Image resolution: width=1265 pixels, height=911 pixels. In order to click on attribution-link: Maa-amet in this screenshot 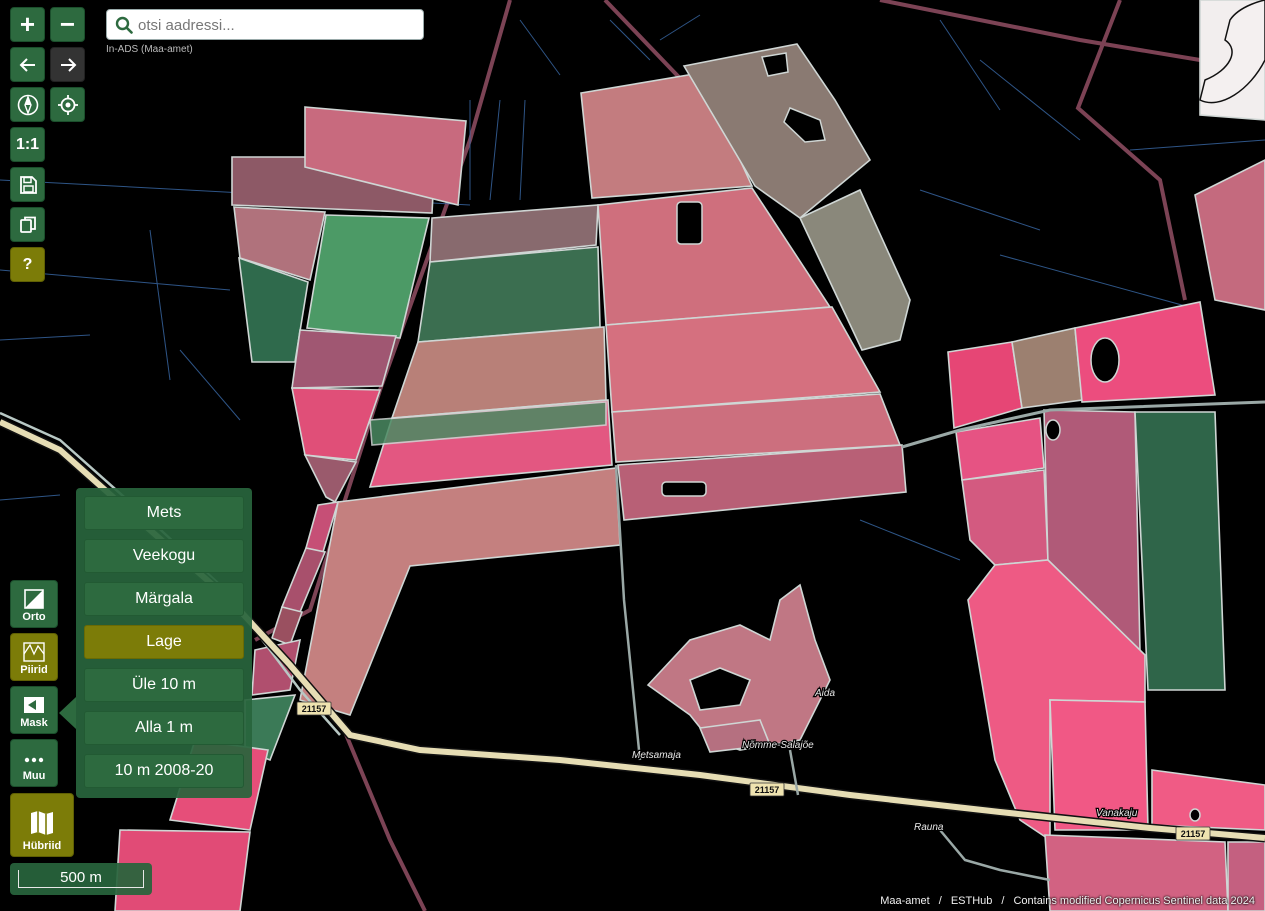, I will do `click(905, 901)`.